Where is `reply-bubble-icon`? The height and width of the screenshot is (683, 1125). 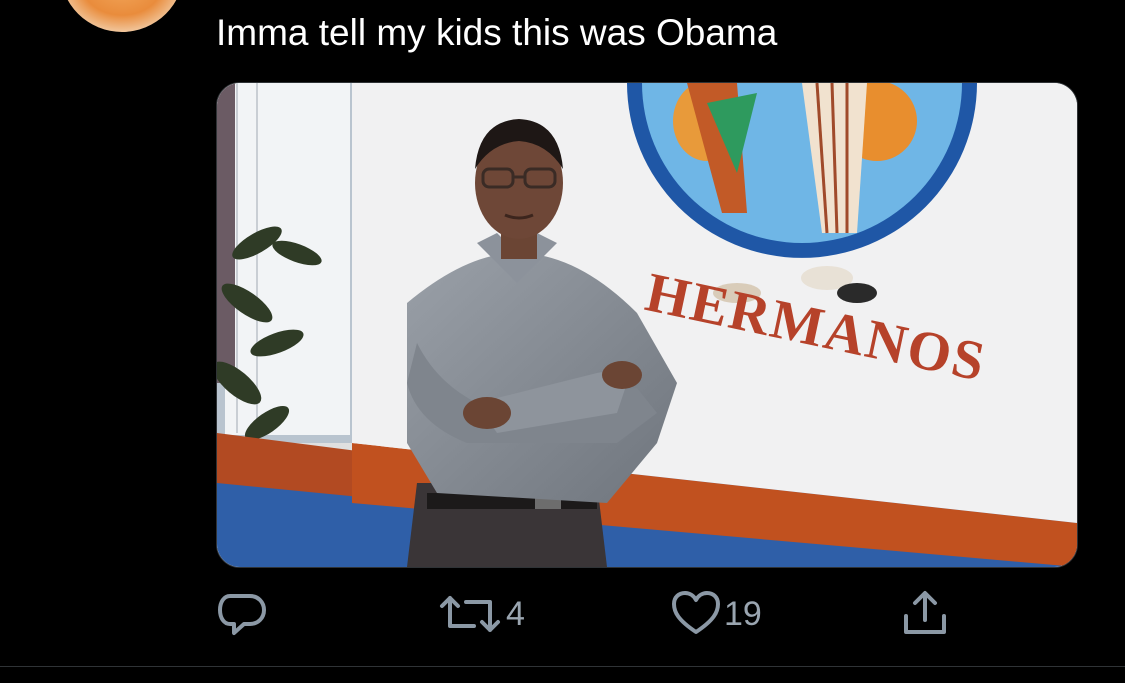
reply-bubble-icon is located at coordinates (243, 614).